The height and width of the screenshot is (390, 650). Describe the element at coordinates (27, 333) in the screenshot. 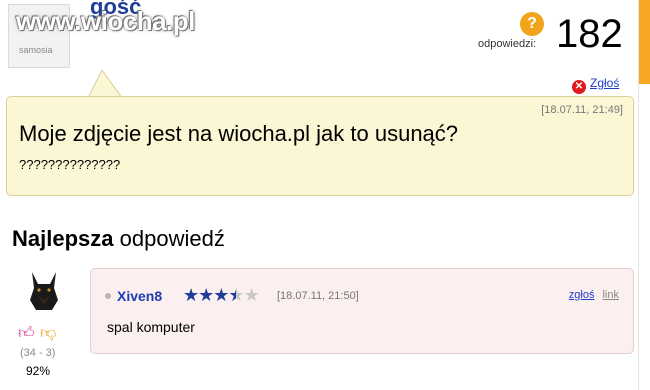

I see `thumb-up-icon: 👍︎` at that location.